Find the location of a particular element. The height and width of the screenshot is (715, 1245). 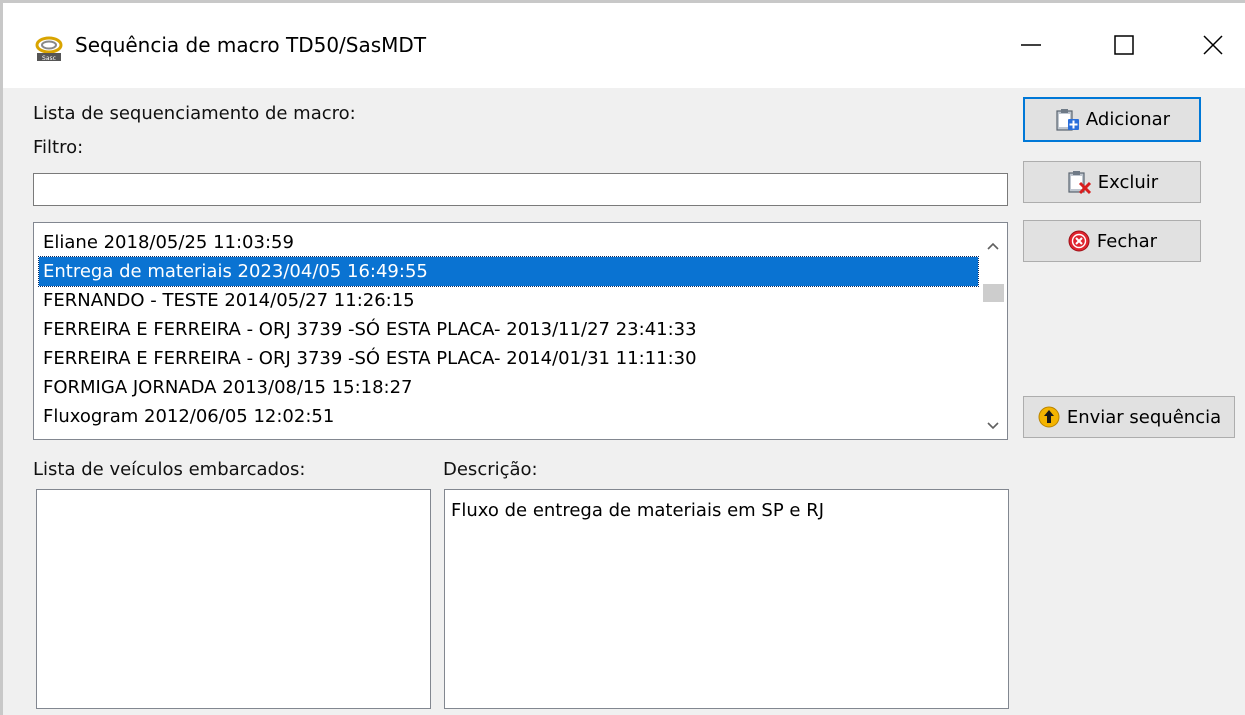

title-bar: Sasc Sequência de macro TD50/SasMDT is located at coordinates (624, 45).